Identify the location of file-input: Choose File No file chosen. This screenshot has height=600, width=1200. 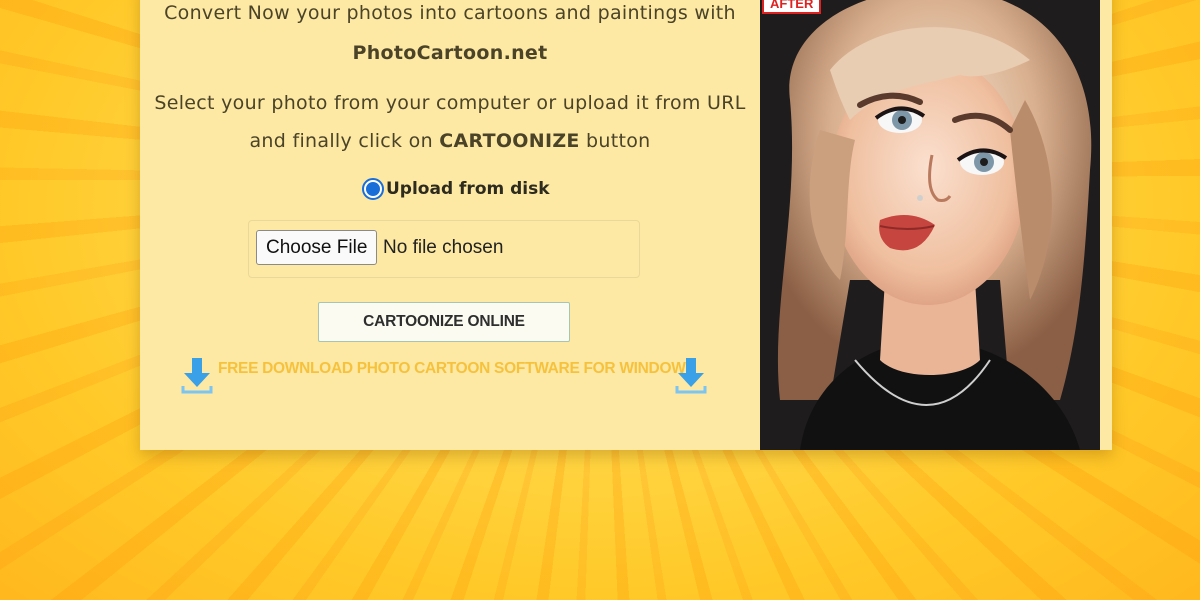
(444, 249).